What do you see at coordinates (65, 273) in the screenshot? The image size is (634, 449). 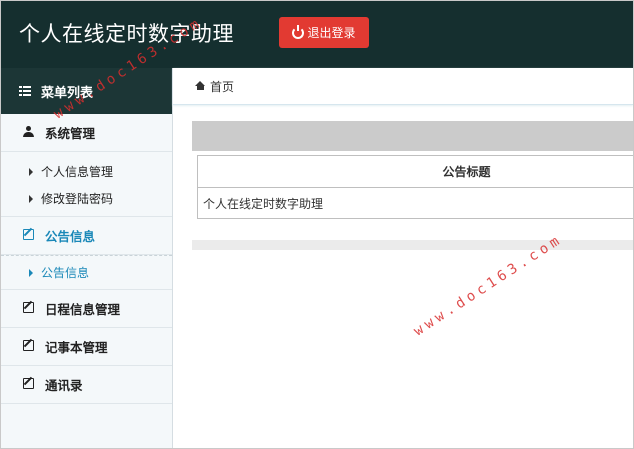 I see `sidebar-item-label: 公告信息` at bounding box center [65, 273].